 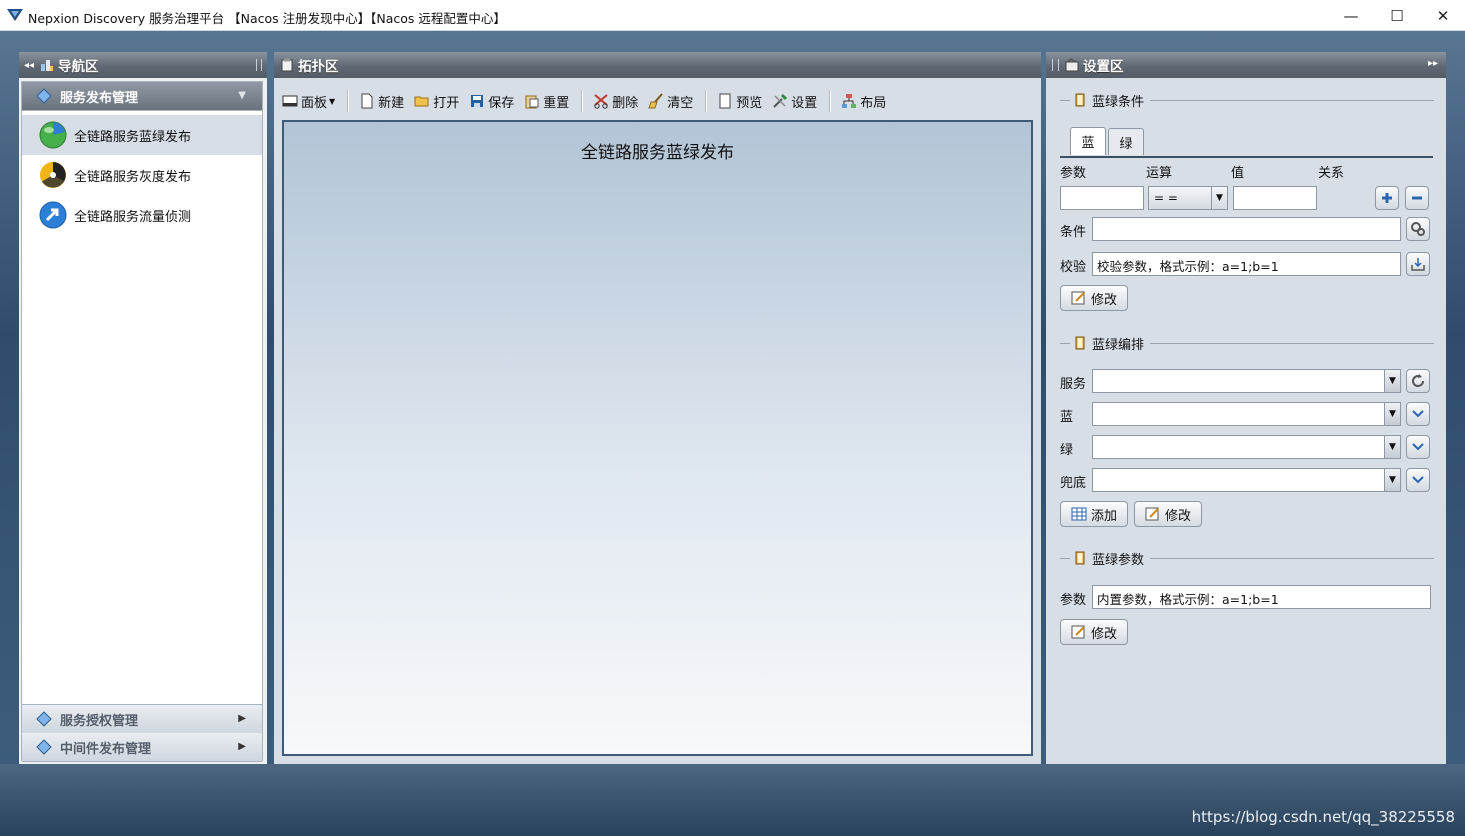 What do you see at coordinates (308, 101) in the screenshot?
I see `panel-menu-button: 面板 ▼` at bounding box center [308, 101].